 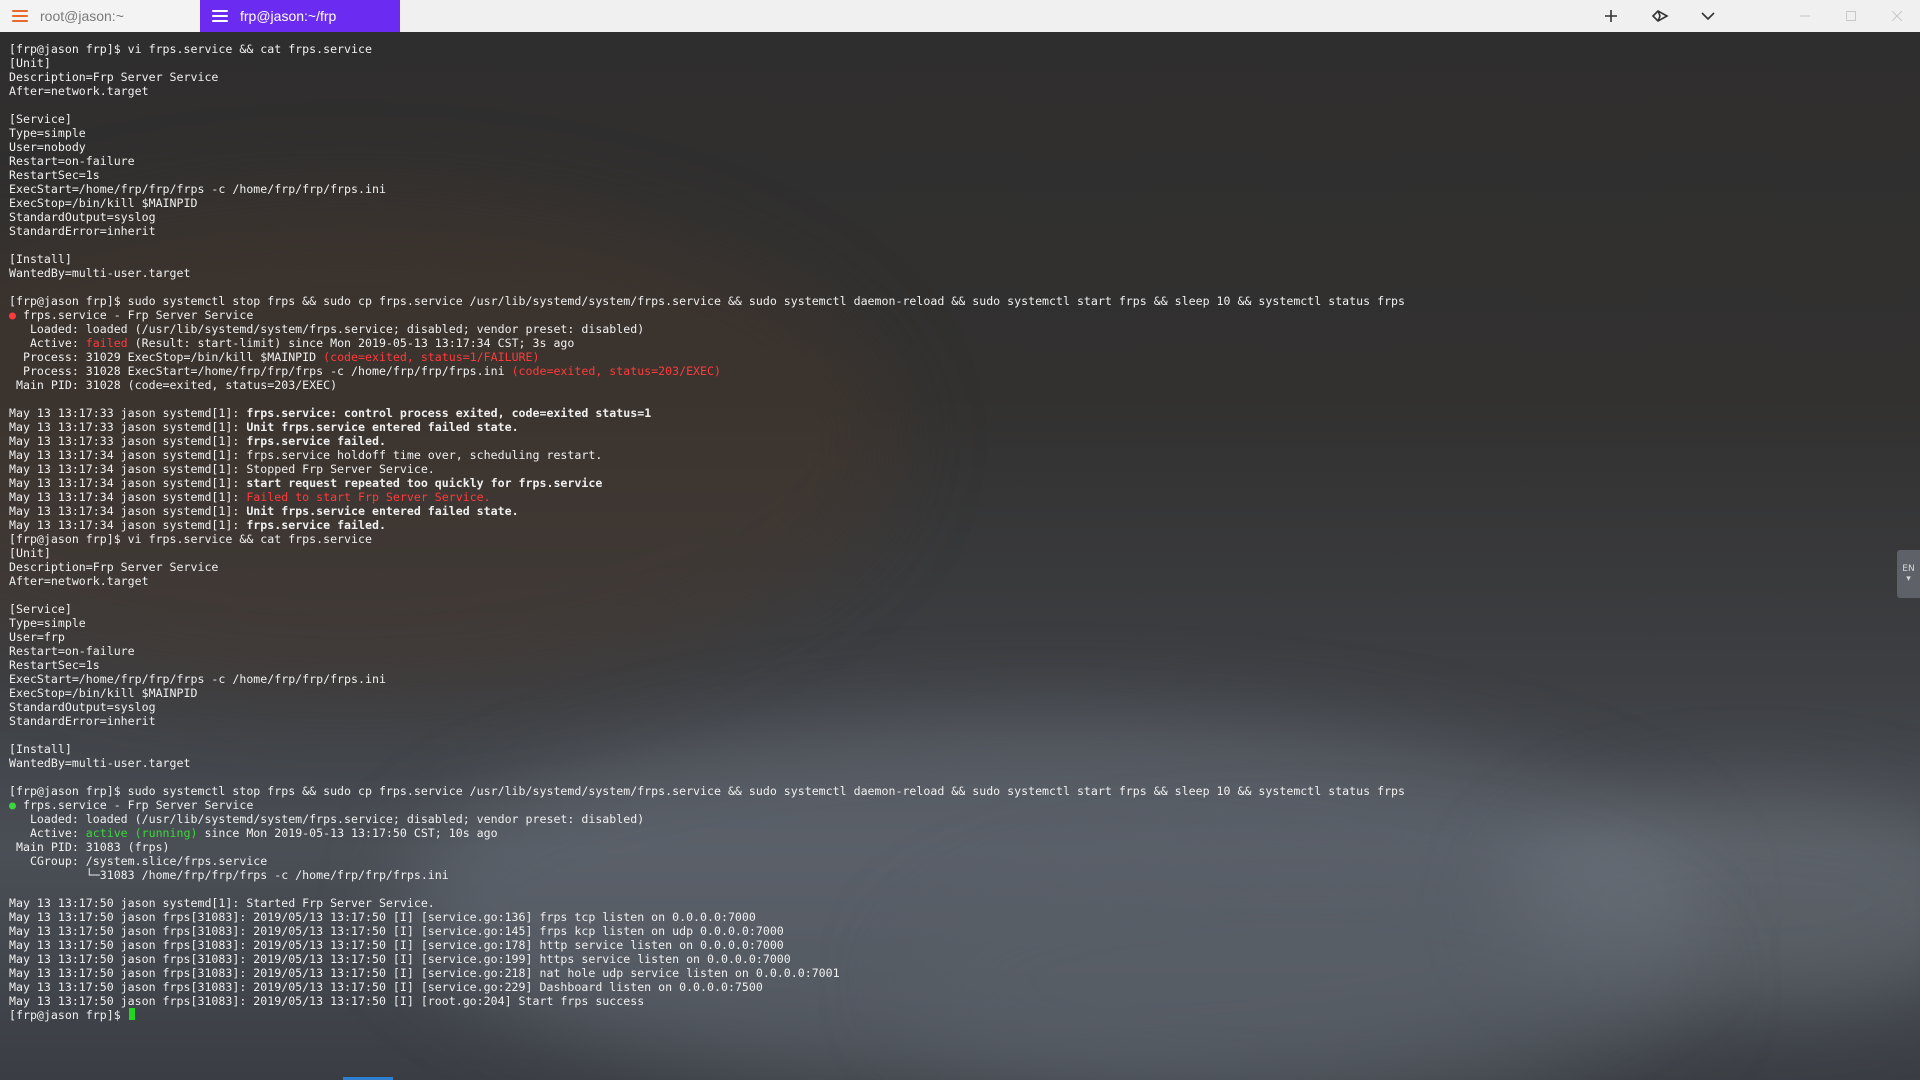 I want to click on terminal-line: Description=Frp Server Service, so click(x=959, y=77).